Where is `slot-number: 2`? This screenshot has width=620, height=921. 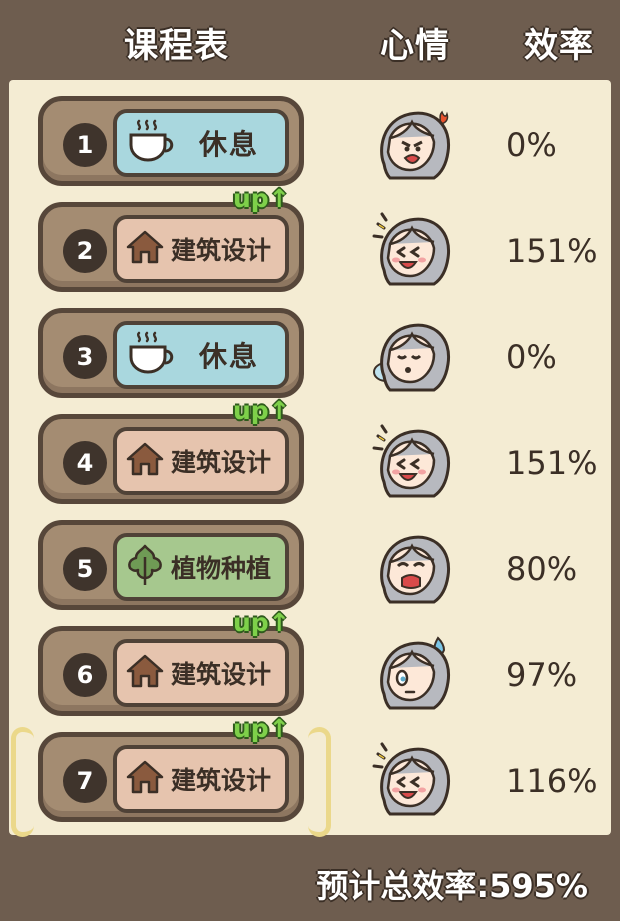
slot-number: 2 is located at coordinates (85, 251).